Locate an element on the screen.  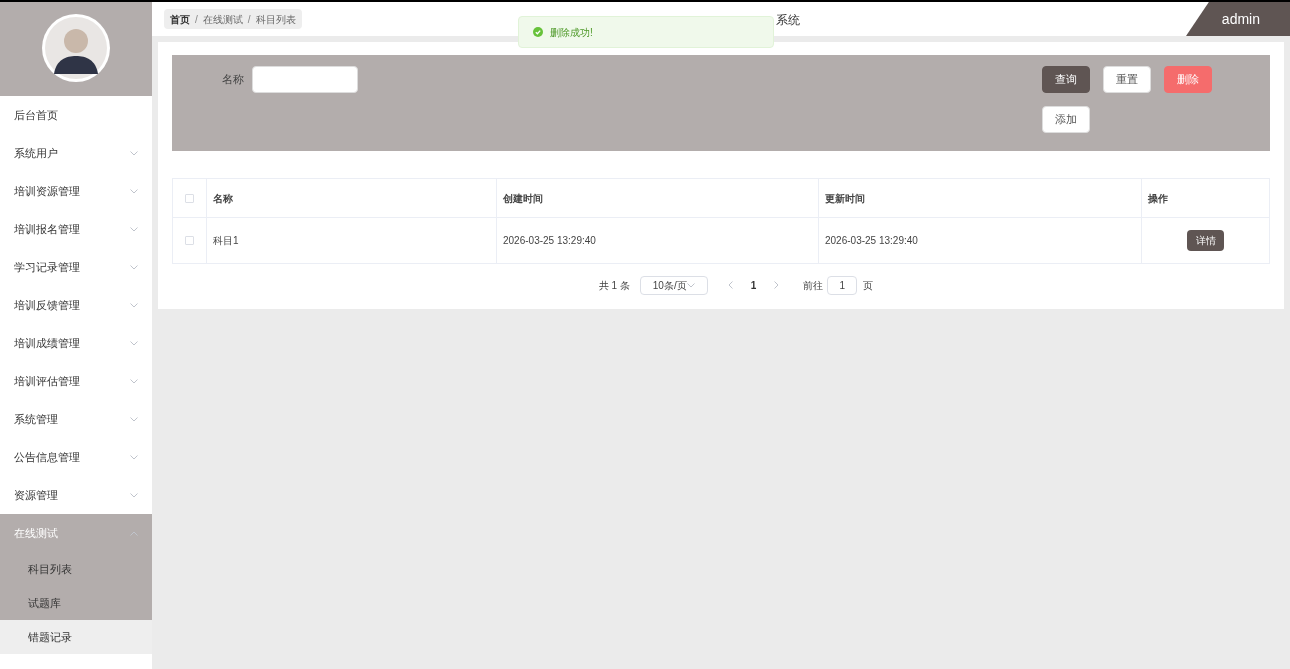
detail-button: 详情 is located at coordinates (1205, 240).